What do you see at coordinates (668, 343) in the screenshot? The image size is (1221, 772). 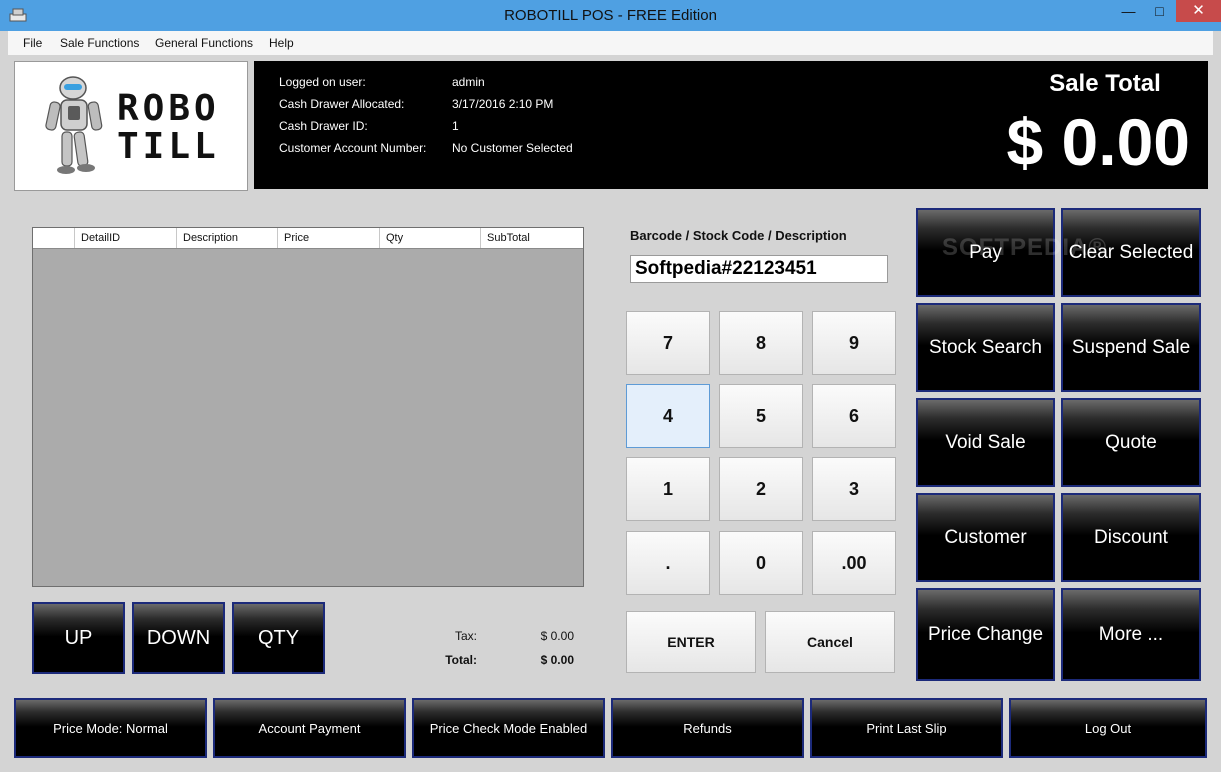 I see `keypad-7: 7` at bounding box center [668, 343].